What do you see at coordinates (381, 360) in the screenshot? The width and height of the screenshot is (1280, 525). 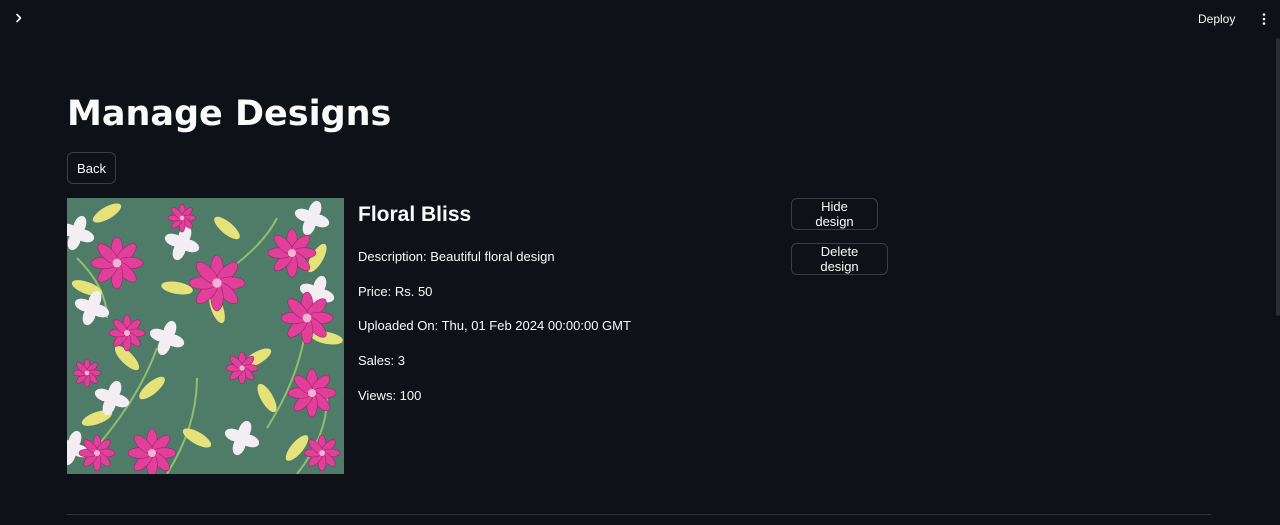 I see `design-sales: Sales: 3` at bounding box center [381, 360].